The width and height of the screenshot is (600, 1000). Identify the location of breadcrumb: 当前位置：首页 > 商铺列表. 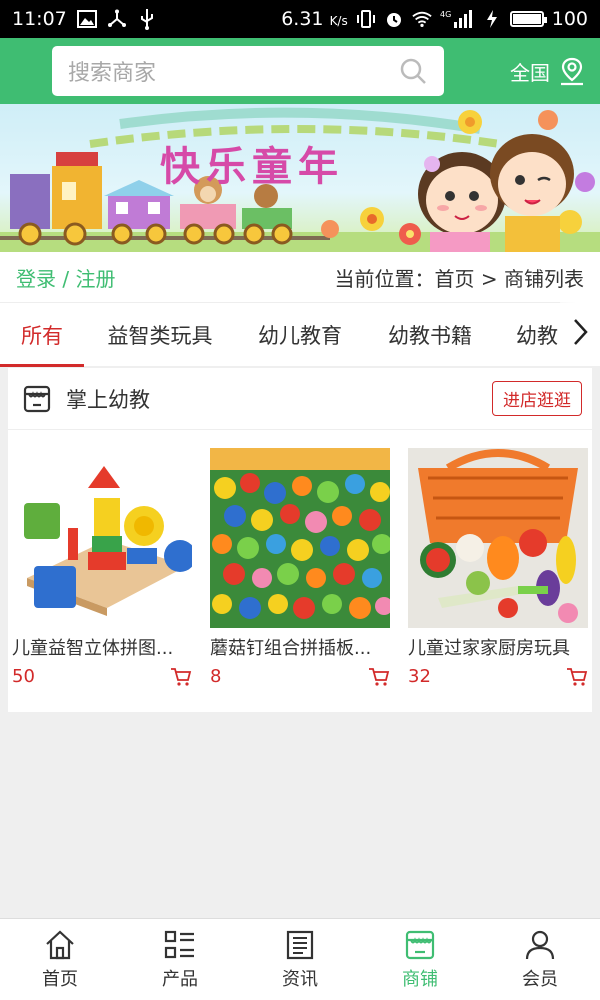
(459, 278).